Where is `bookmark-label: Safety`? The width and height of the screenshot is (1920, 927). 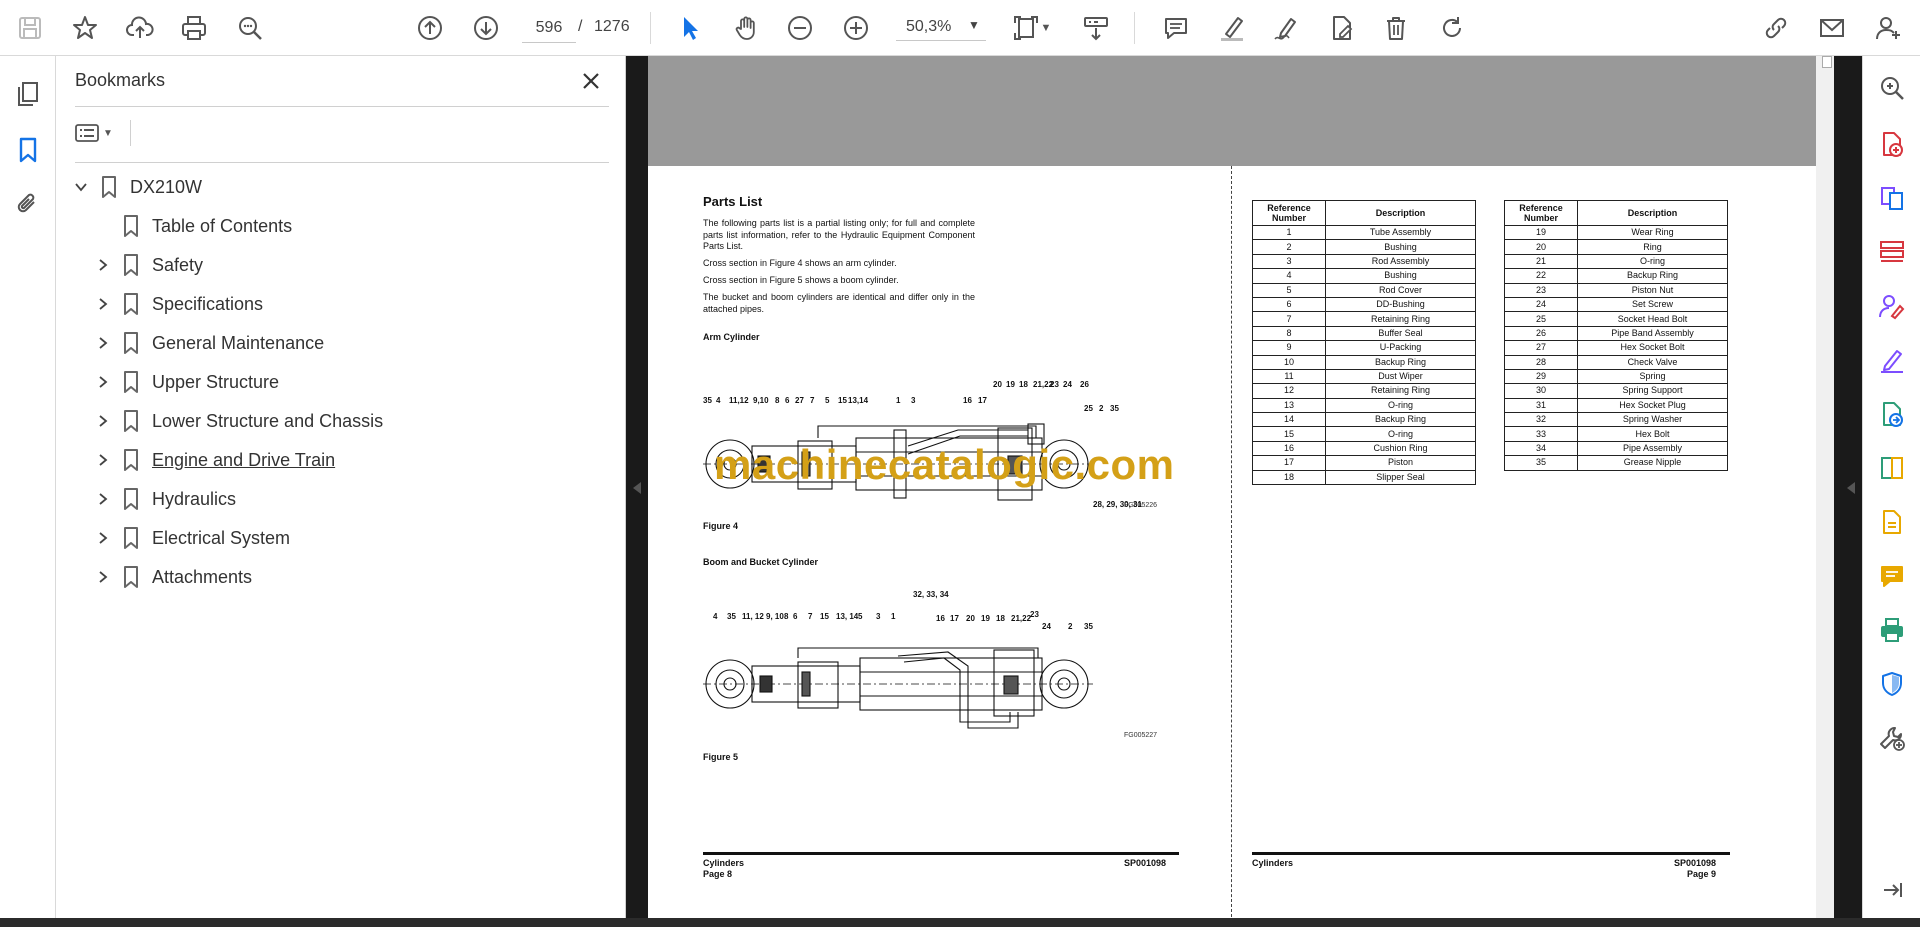 bookmark-label: Safety is located at coordinates (178, 264).